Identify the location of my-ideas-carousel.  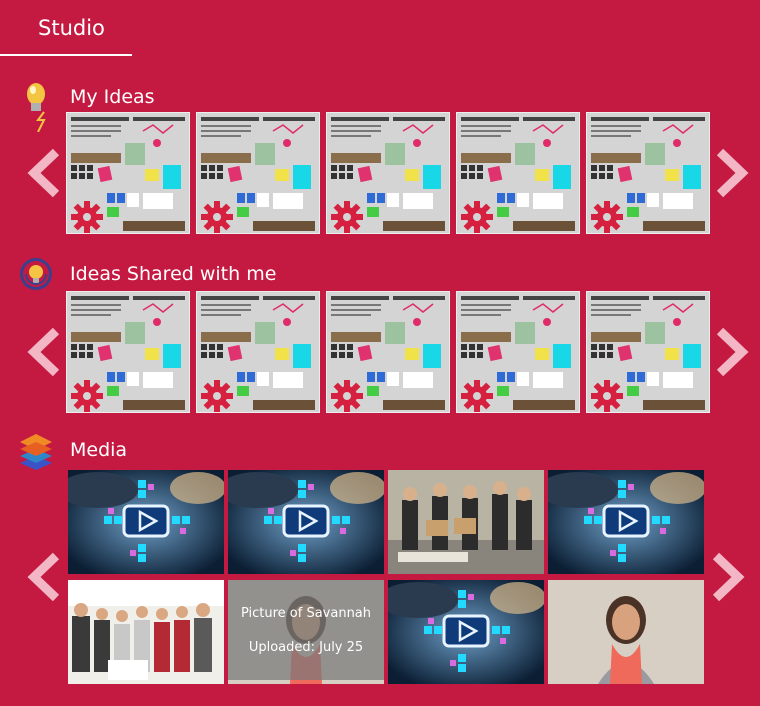
(389, 174).